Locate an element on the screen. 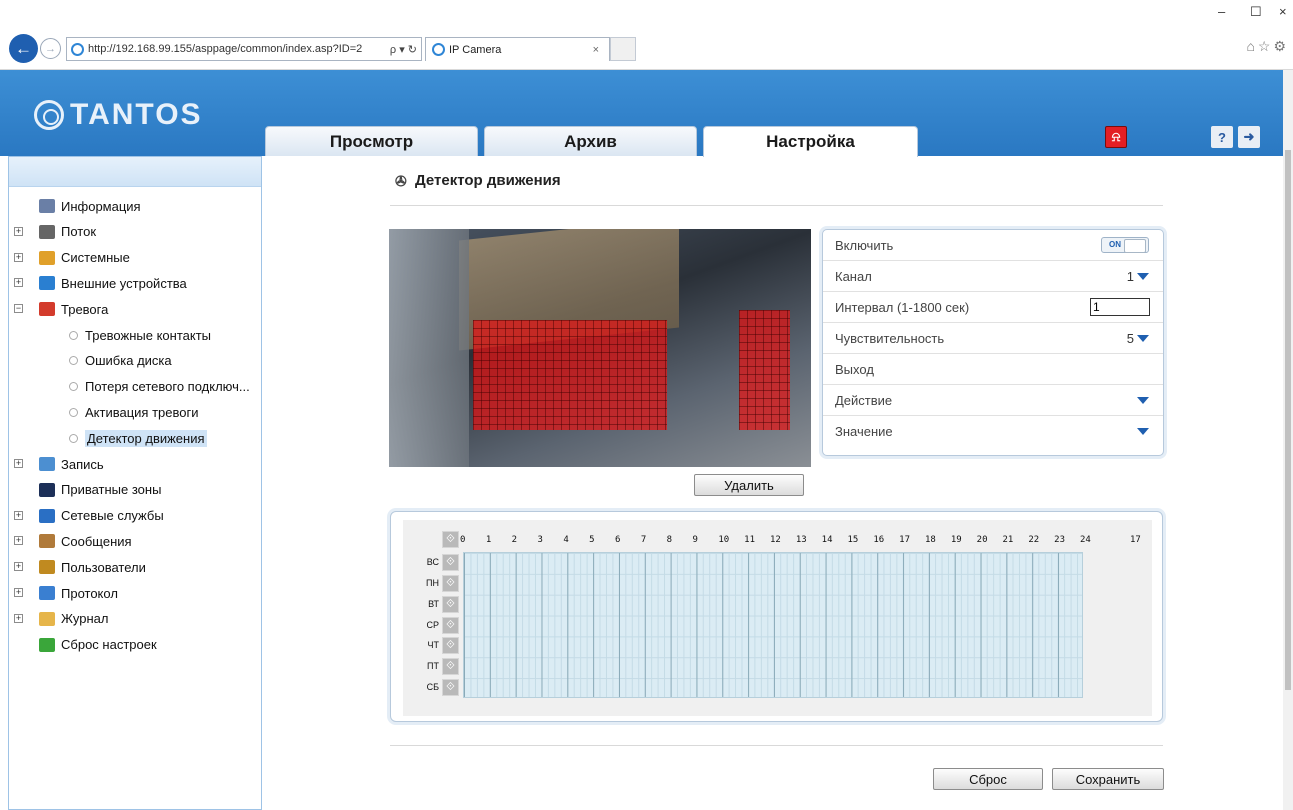  back-button: ← is located at coordinates (23, 48).